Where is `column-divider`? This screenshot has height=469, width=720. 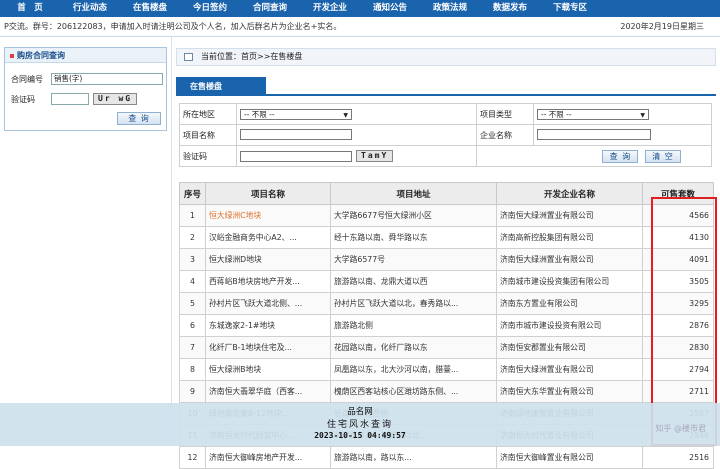 column-divider is located at coordinates (171, 241).